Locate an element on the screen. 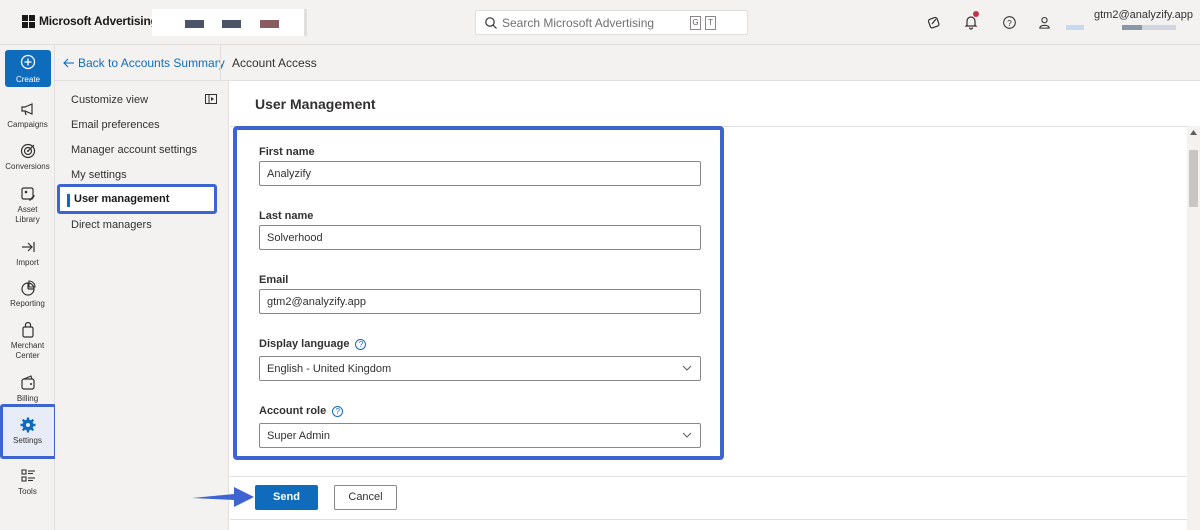 The image size is (1200, 530). scroll-thumb is located at coordinates (1193, 178).